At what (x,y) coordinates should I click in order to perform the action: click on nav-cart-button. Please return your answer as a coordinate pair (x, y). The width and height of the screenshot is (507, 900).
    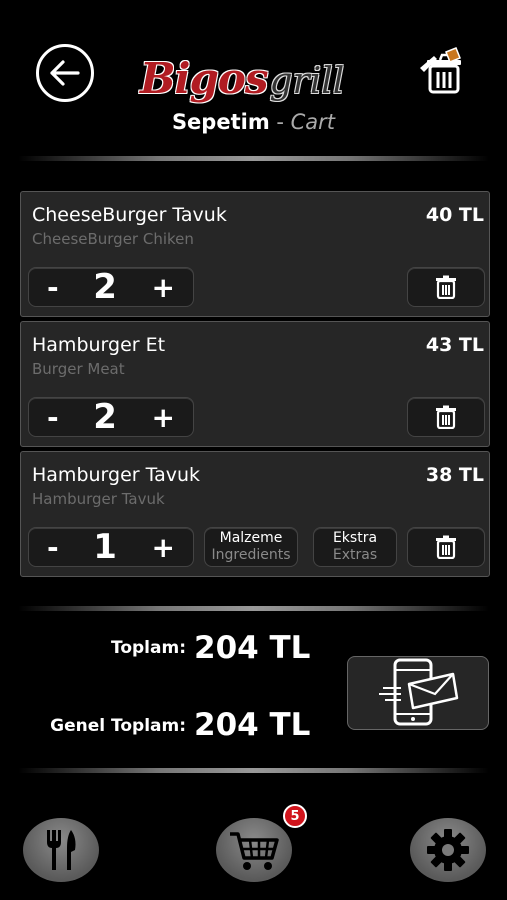
    Looking at the image, I should click on (254, 850).